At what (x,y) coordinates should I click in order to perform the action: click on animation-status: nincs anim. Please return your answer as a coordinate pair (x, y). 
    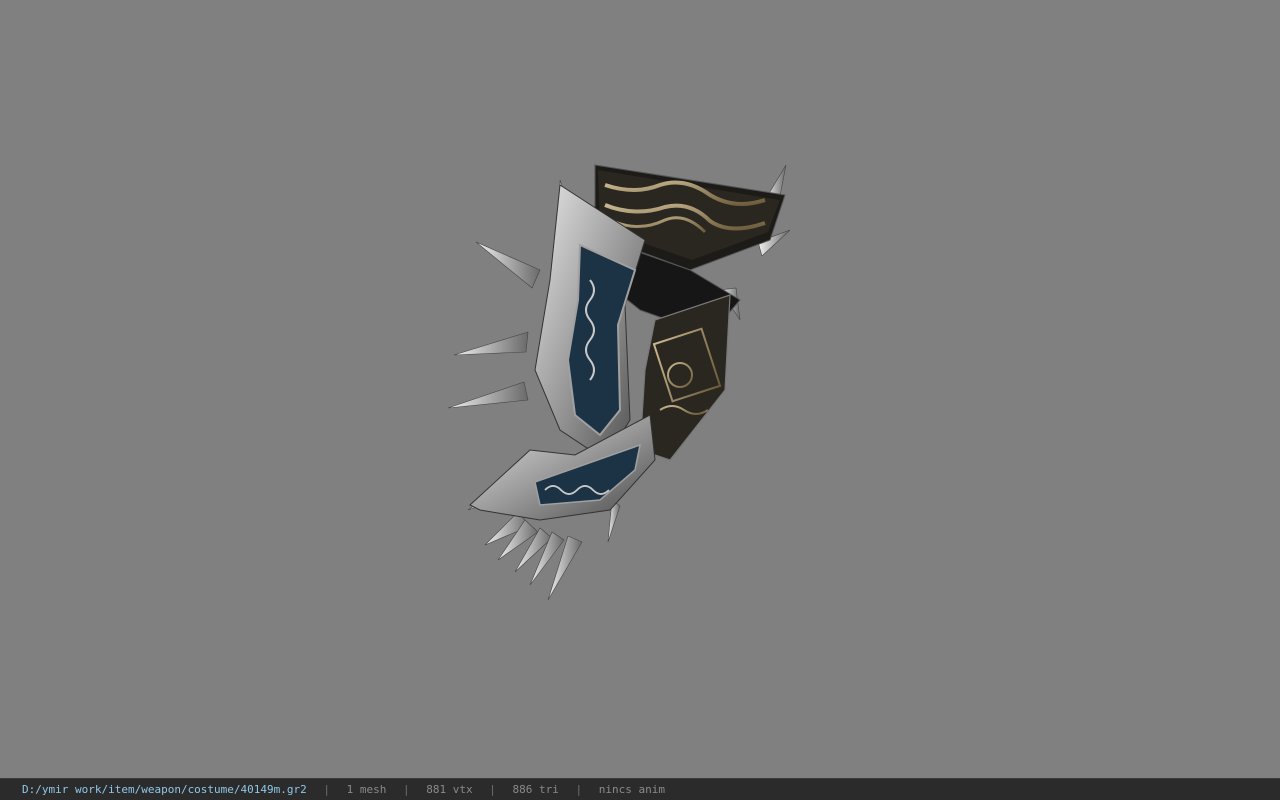
    Looking at the image, I should click on (631, 789).